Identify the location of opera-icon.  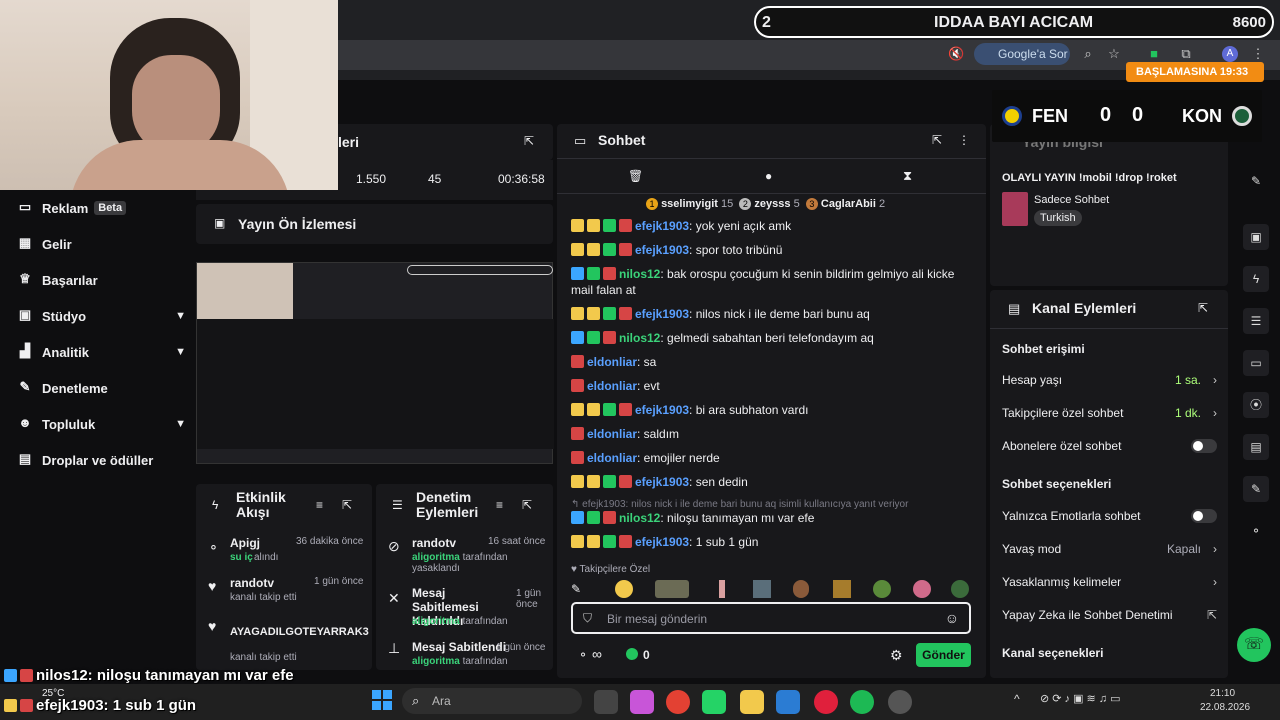
(826, 702).